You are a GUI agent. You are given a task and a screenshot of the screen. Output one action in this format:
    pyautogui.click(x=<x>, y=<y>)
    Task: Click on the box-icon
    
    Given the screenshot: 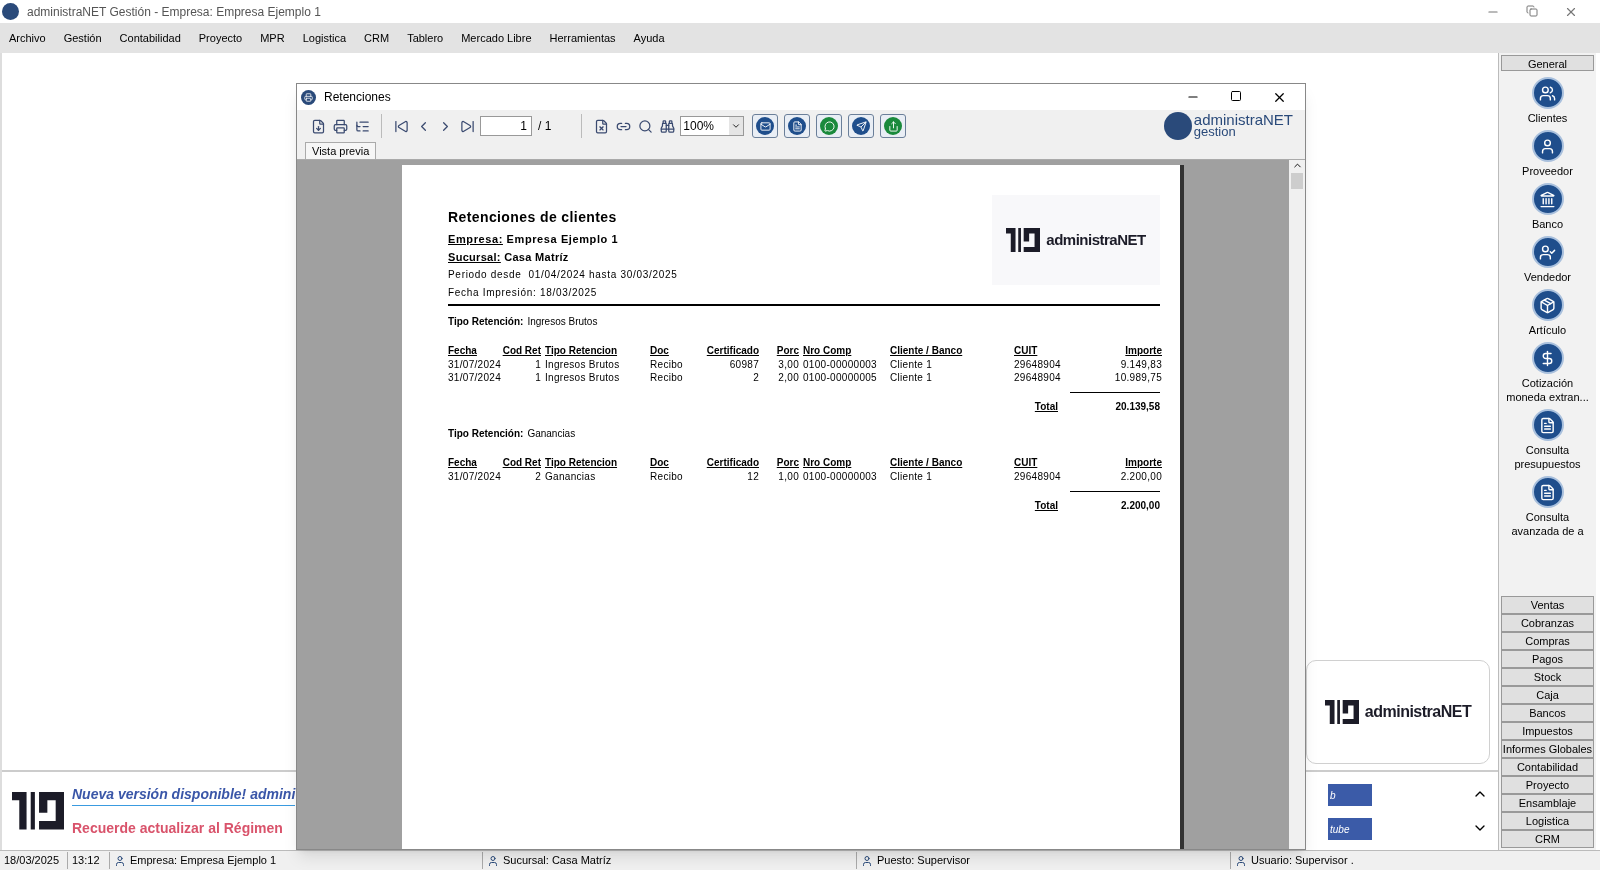 What is the action you would take?
    pyautogui.click(x=1547, y=305)
    